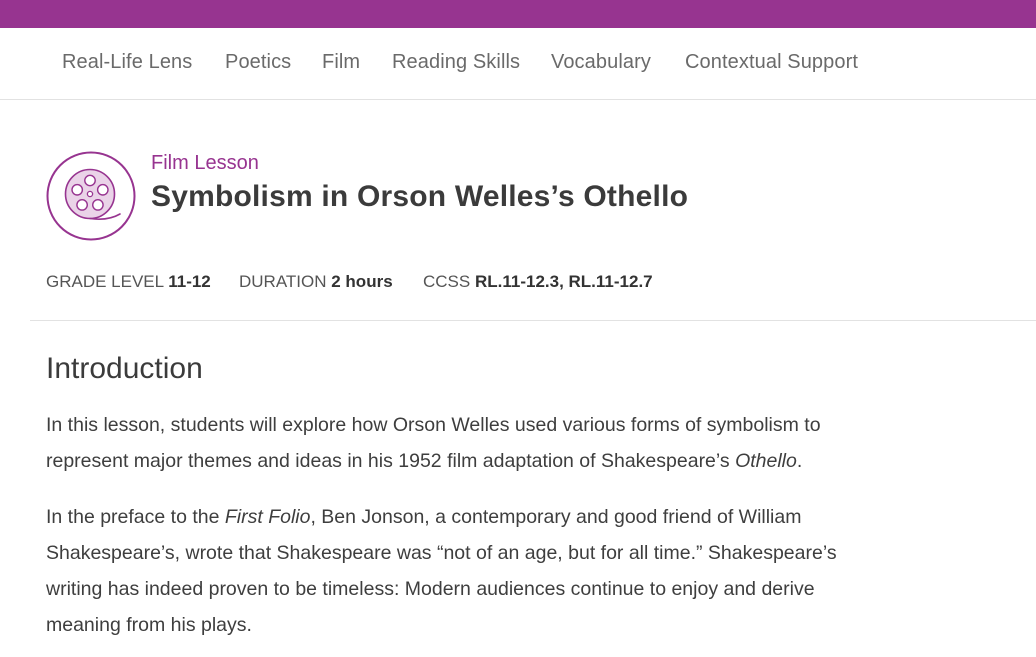 This screenshot has width=1036, height=657. Describe the element at coordinates (601, 62) in the screenshot. I see `nav-item-vocabulary: Vocabulary` at that location.